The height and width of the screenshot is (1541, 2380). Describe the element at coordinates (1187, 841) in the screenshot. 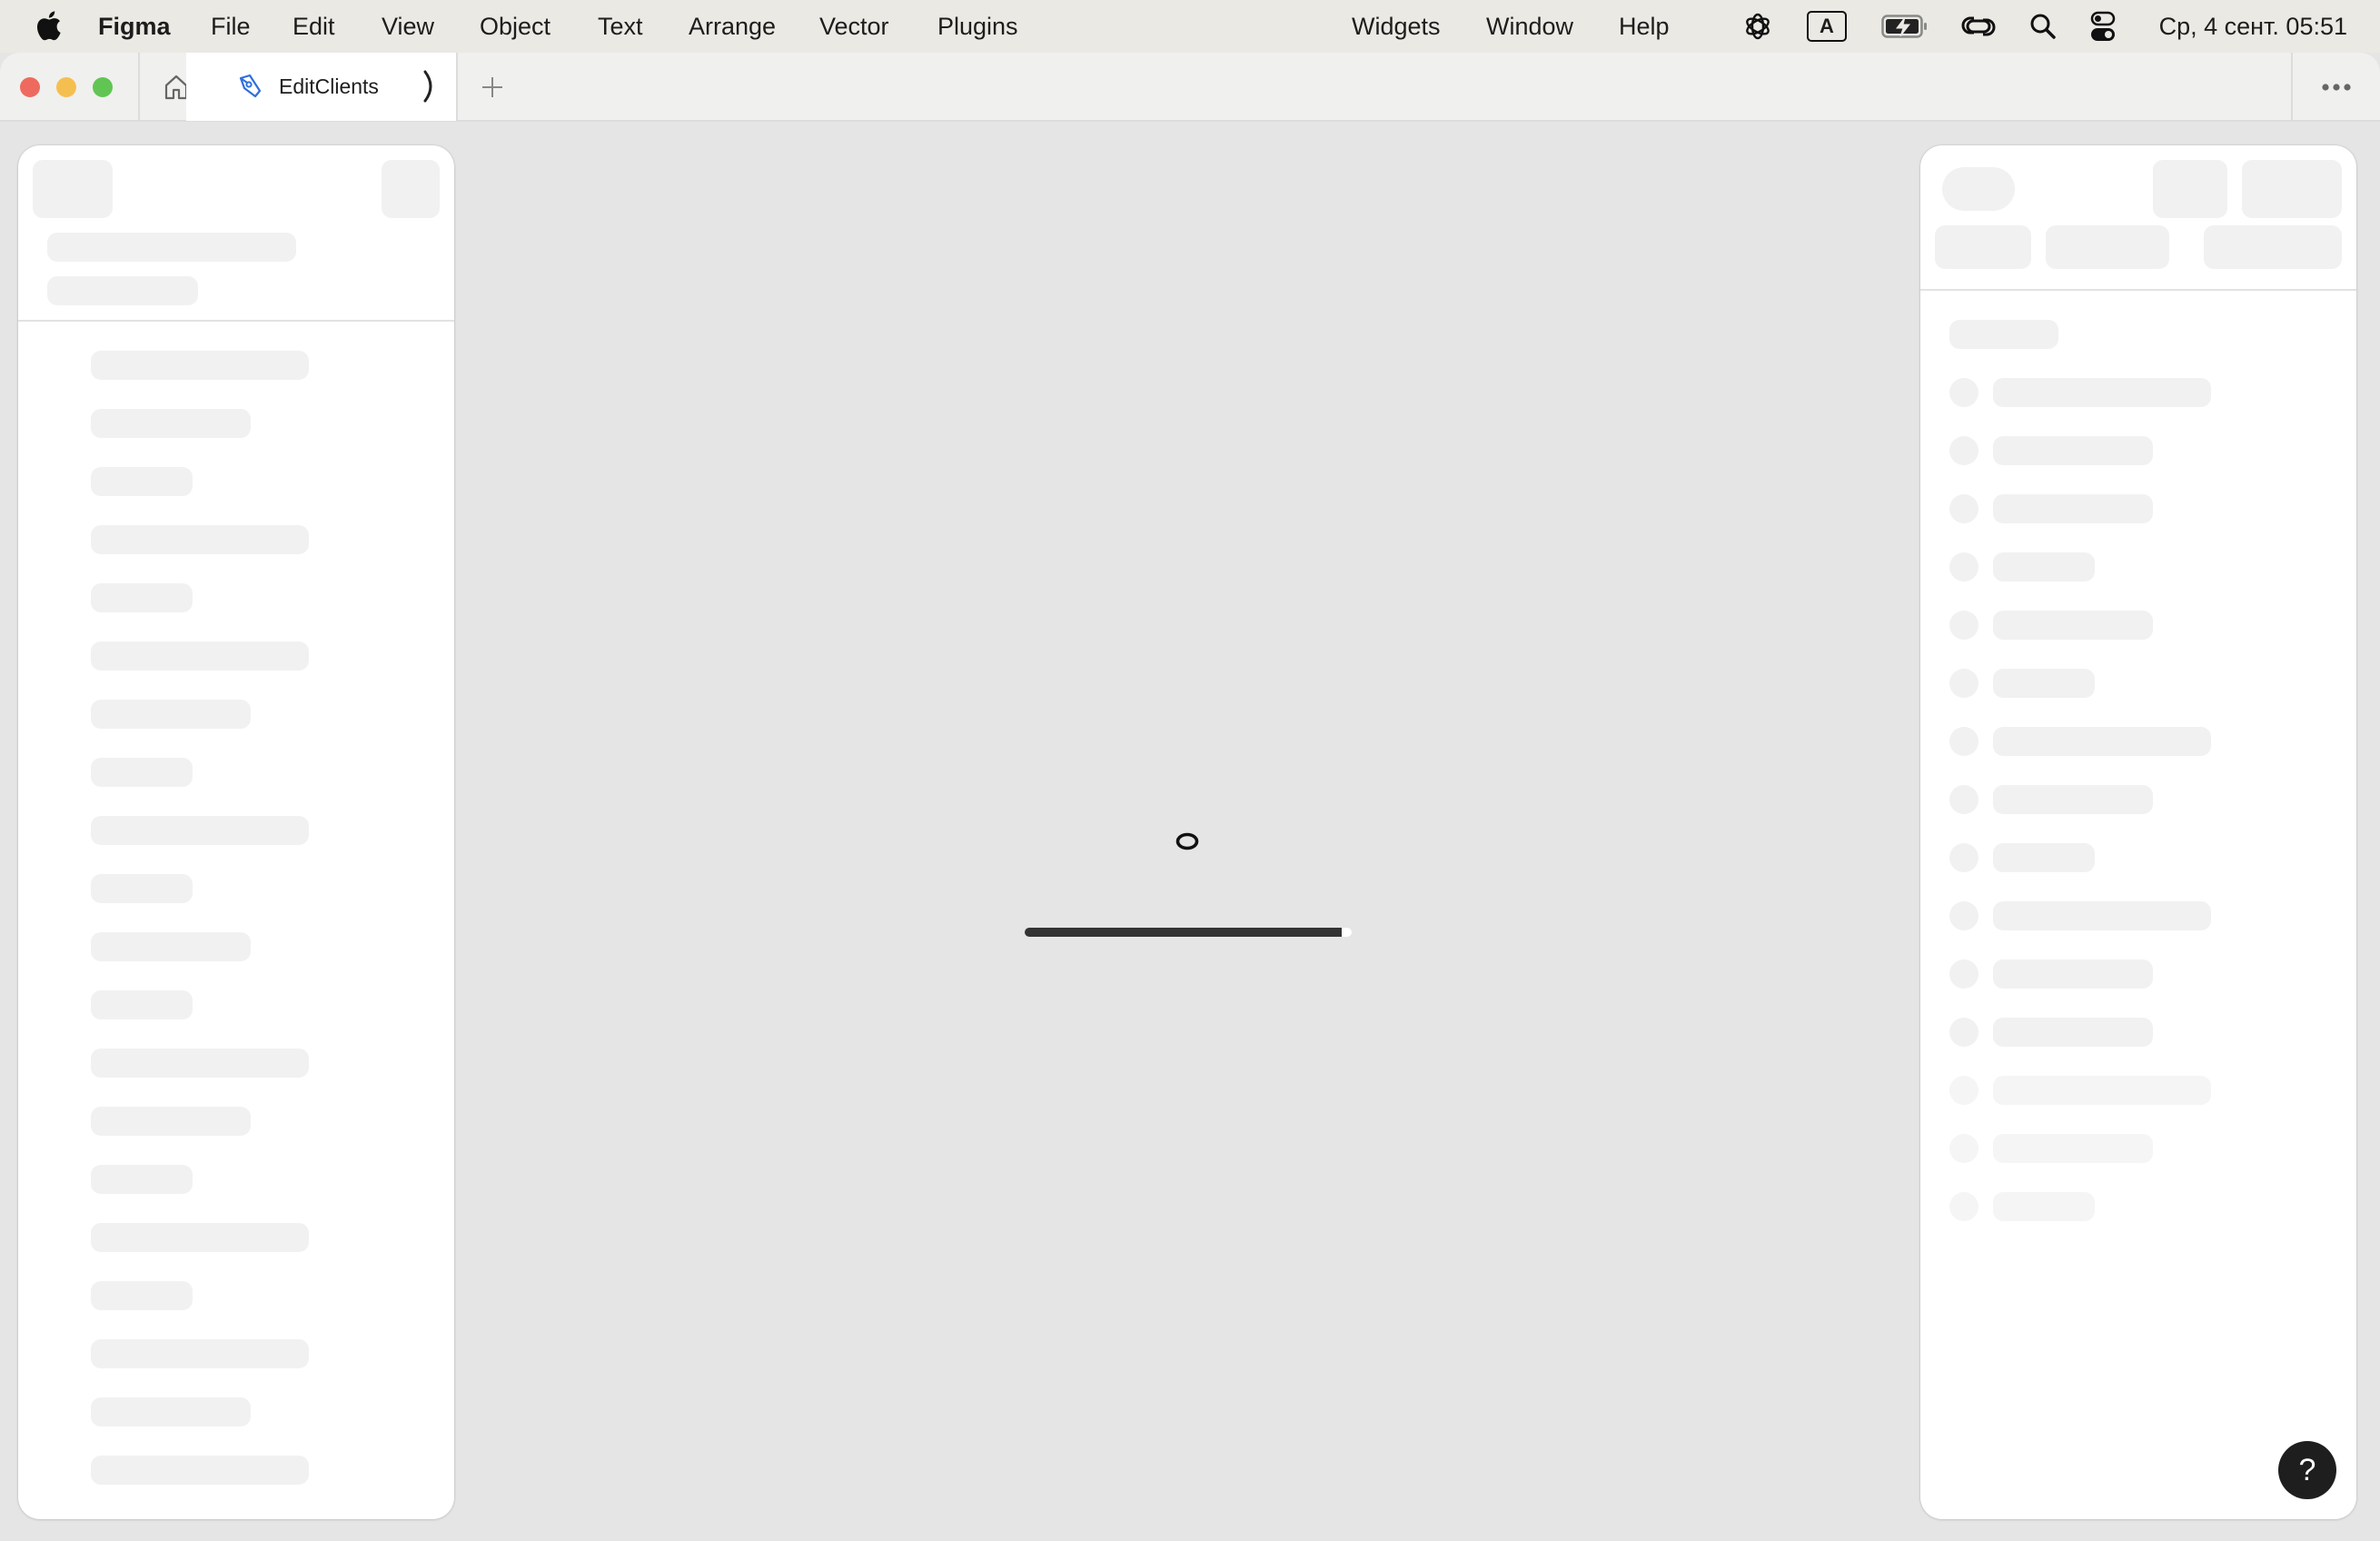

I see `loading-indicator-icon` at that location.